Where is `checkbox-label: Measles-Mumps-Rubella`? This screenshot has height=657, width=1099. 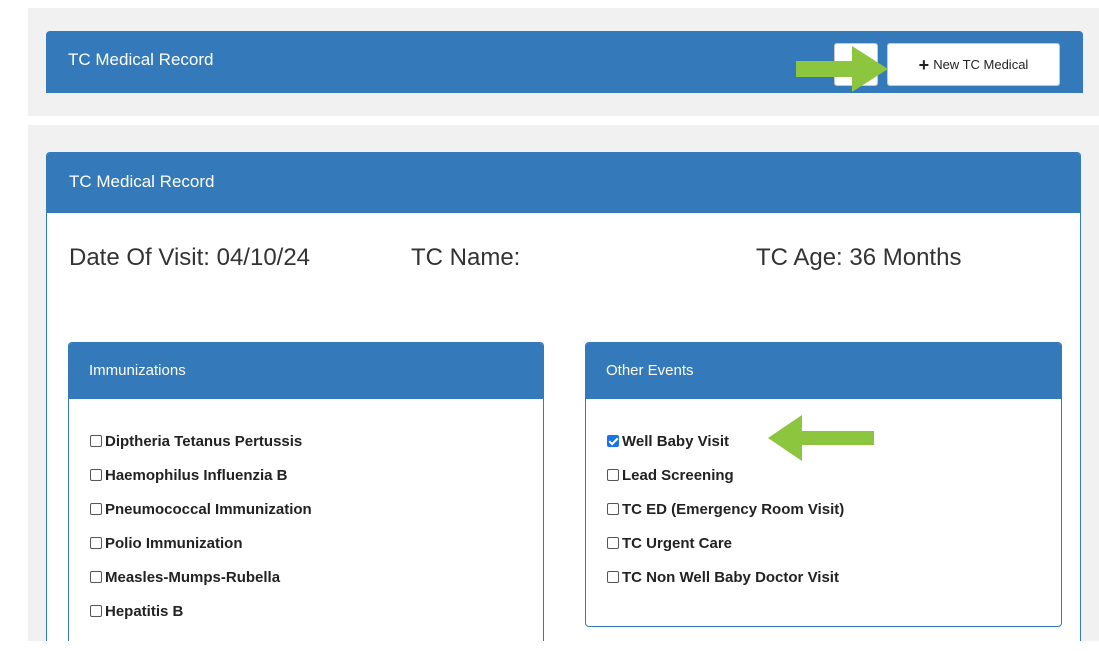 checkbox-label: Measles-Mumps-Rubella is located at coordinates (193, 577).